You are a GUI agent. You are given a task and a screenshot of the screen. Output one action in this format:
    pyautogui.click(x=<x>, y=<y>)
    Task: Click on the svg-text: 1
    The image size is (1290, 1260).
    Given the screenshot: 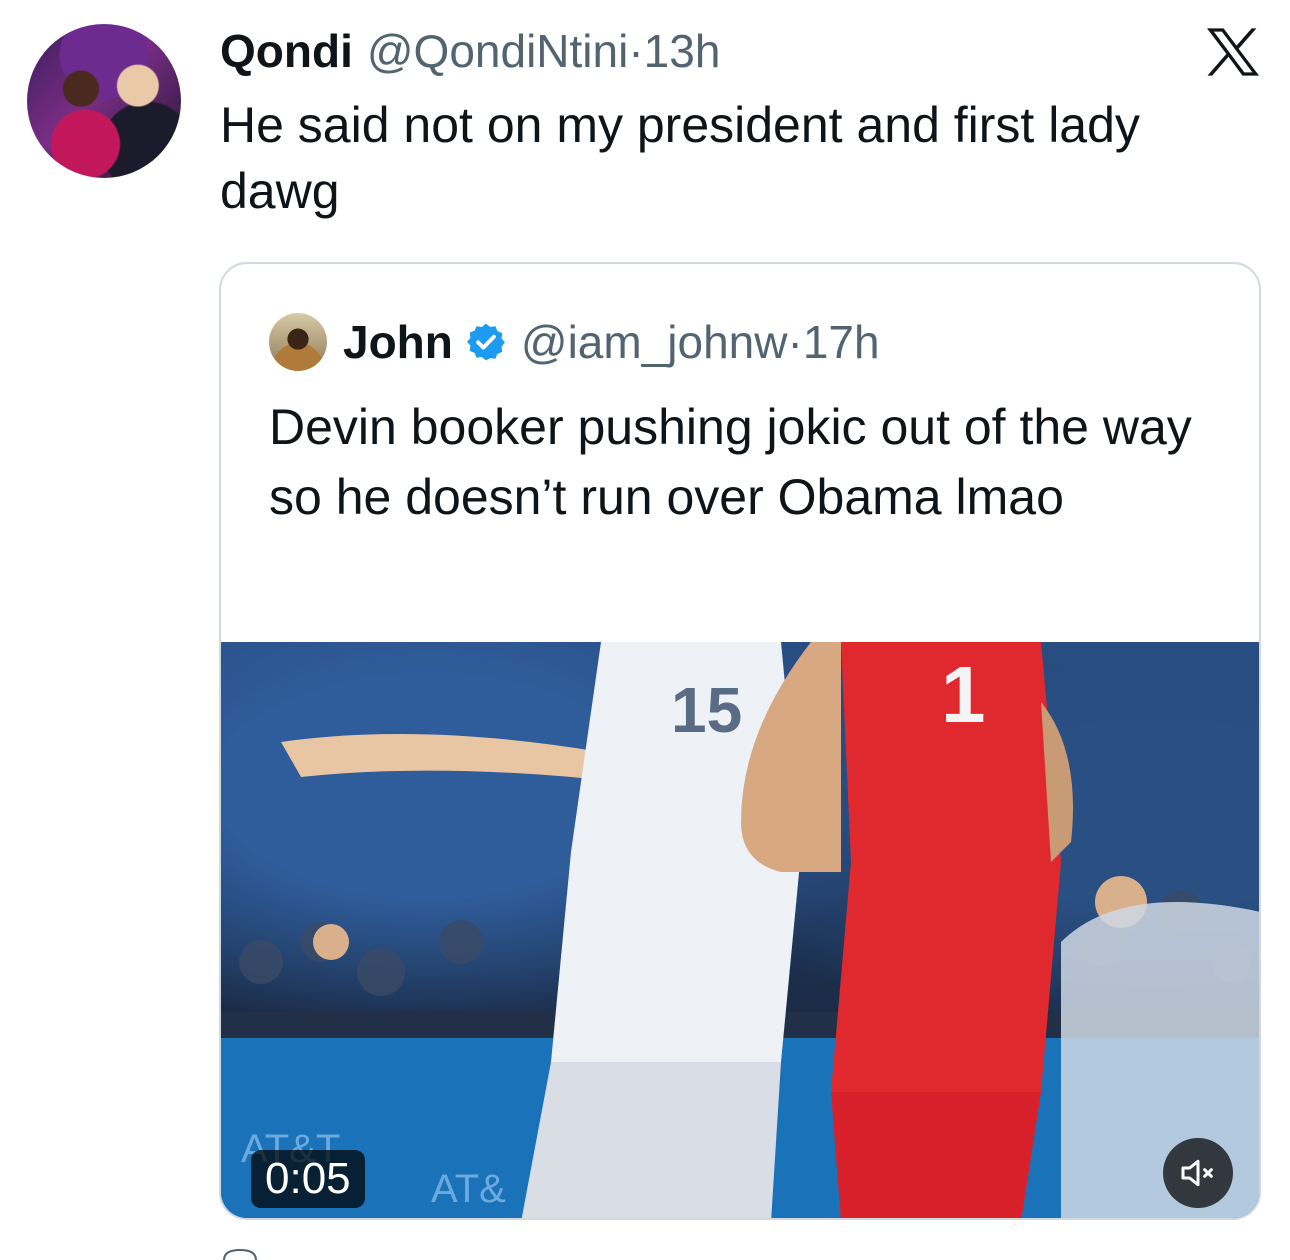 What is the action you would take?
    pyautogui.click(x=963, y=694)
    